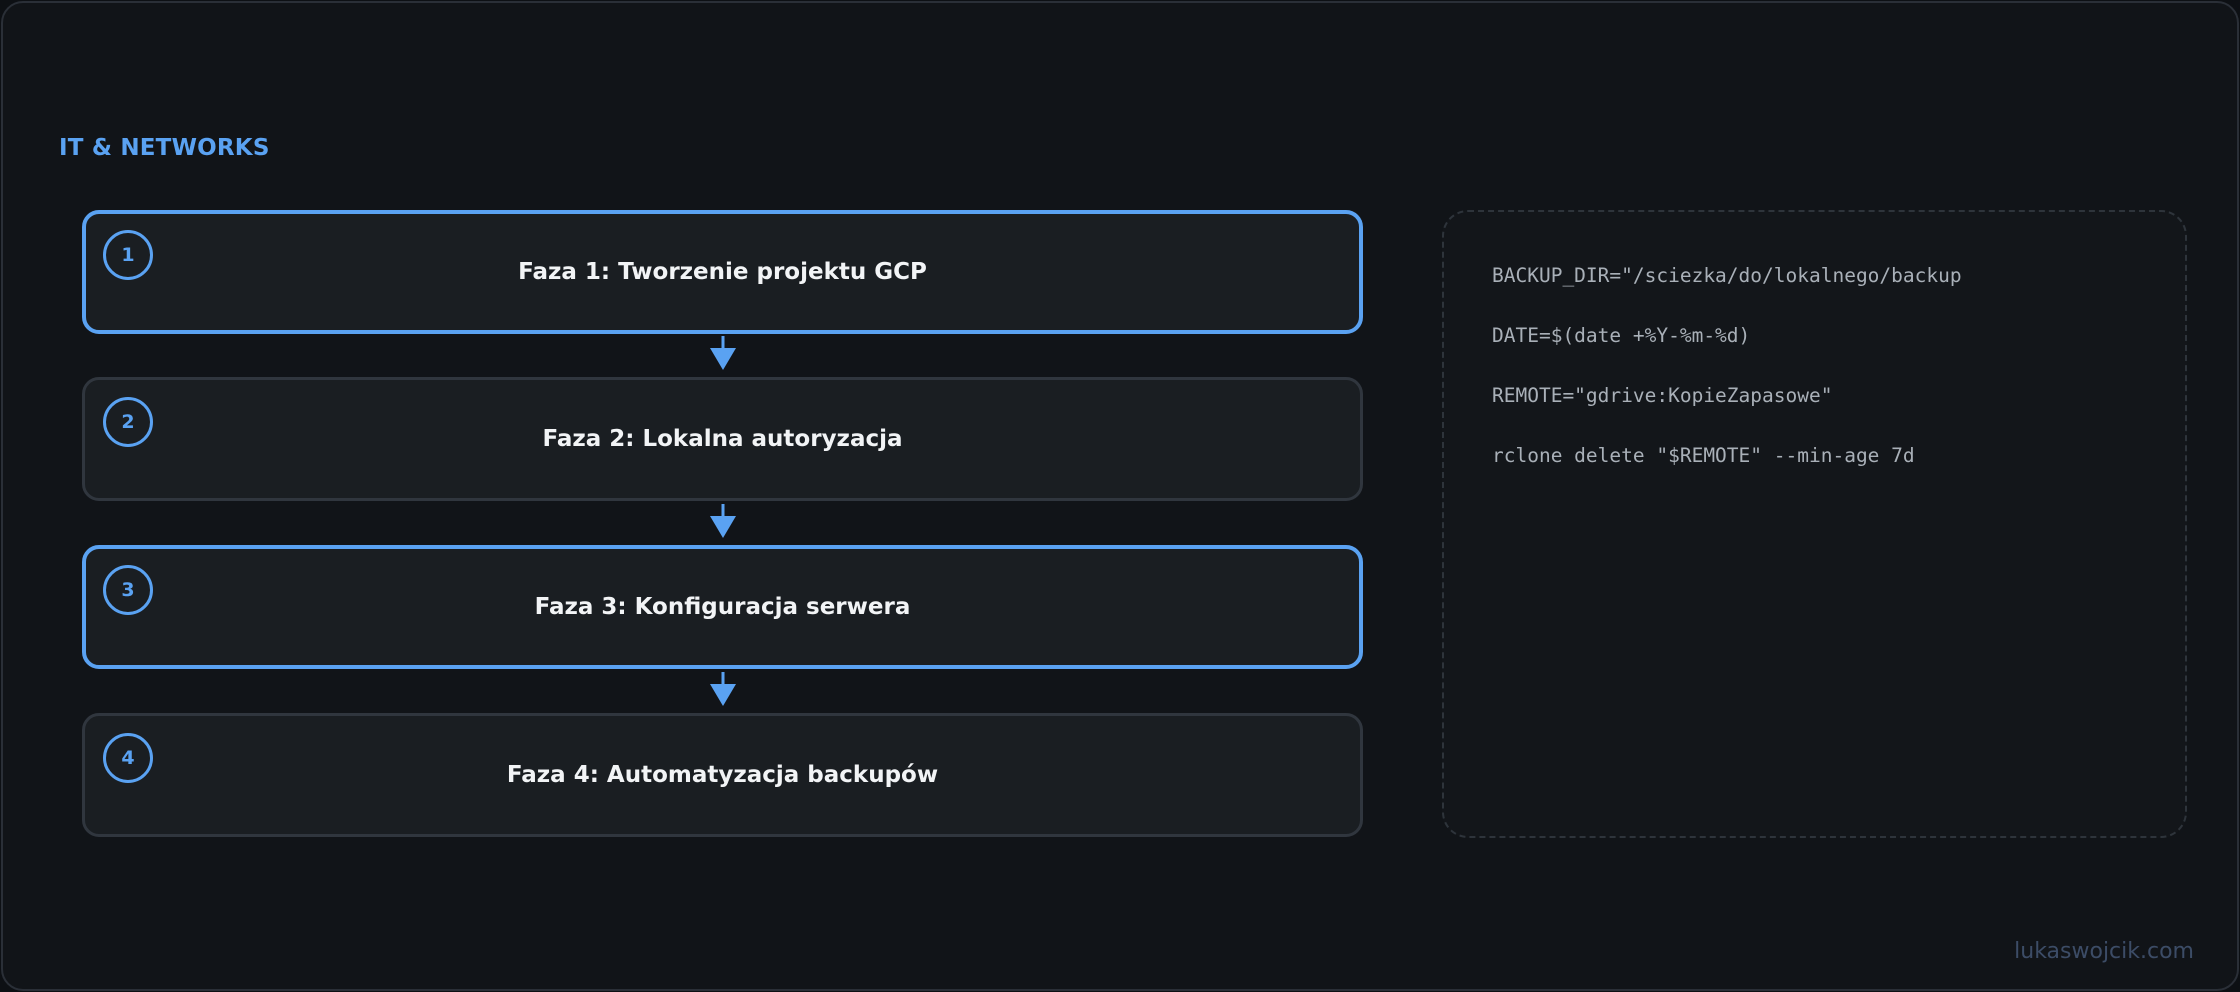 This screenshot has width=2240, height=992. I want to click on category-label: IT & NETWORKS, so click(164, 148).